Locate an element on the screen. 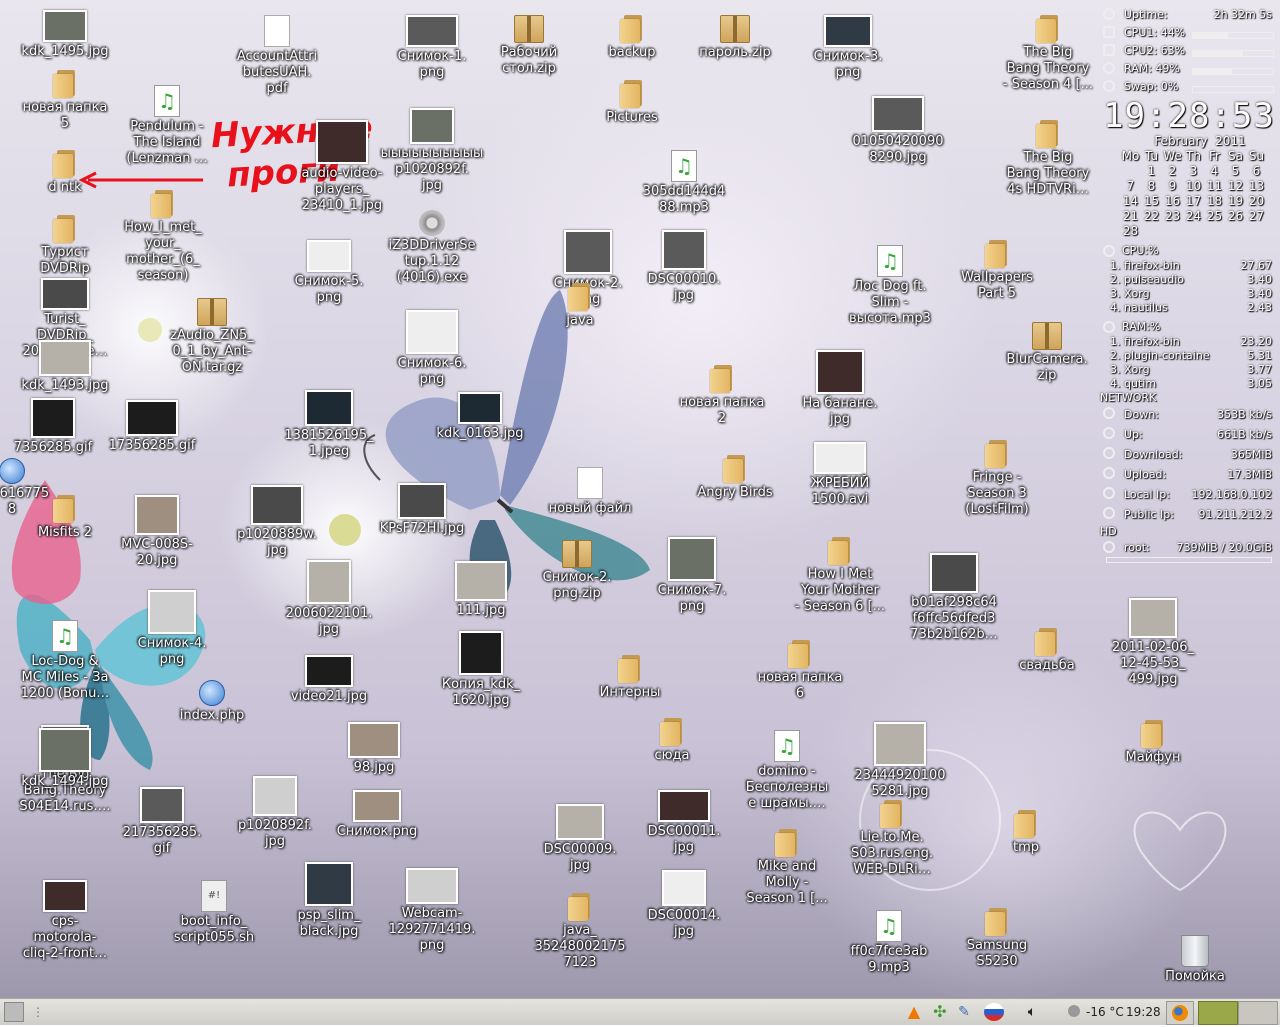 Image resolution: width=1280 pixels, height=1027 pixels. desktop-icon: How_I_met_ your_ mother_(6_ season) is located at coordinates (163, 237).